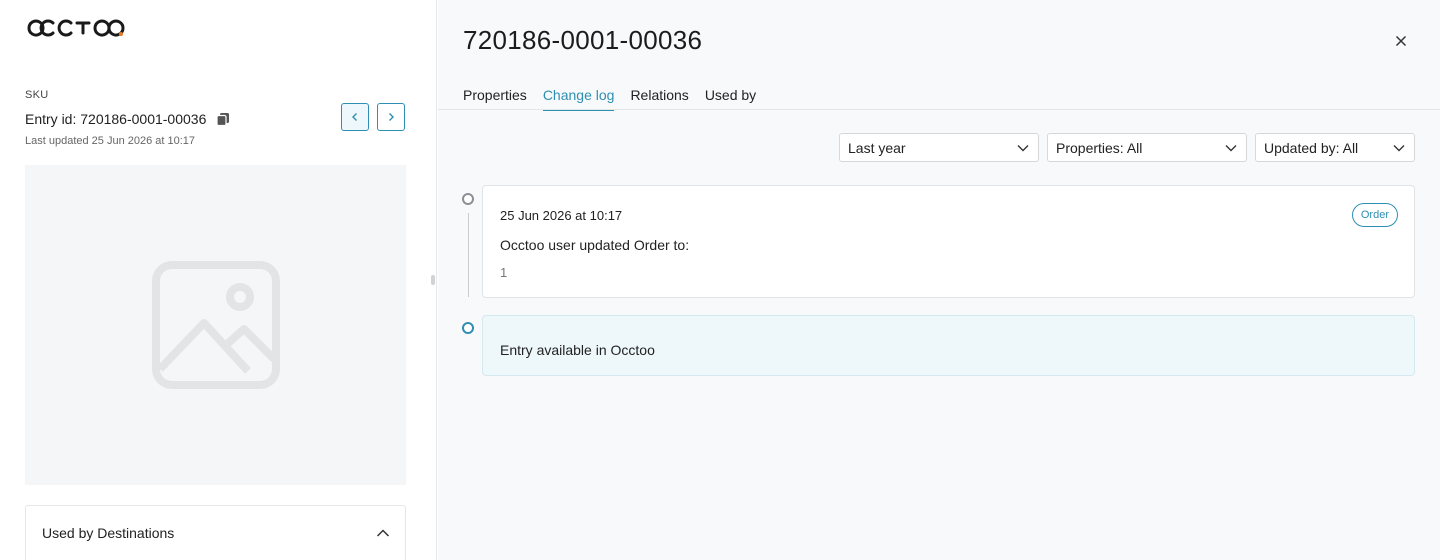  I want to click on used-by-destinations-panel: Used by Destinations, so click(215, 532).